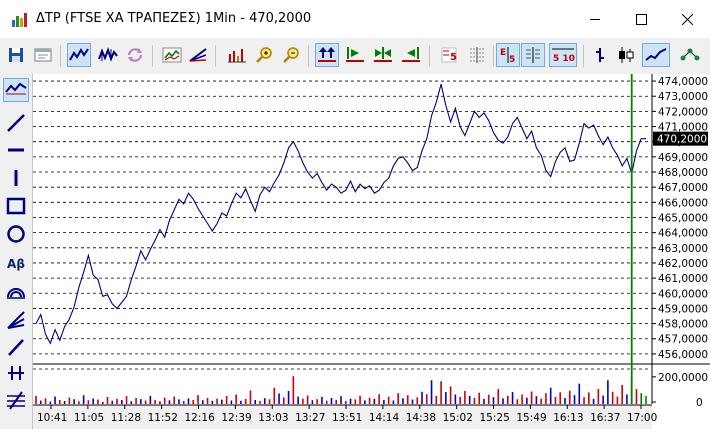 Image resolution: width=710 pixels, height=433 pixels. What do you see at coordinates (172, 55) in the screenshot?
I see `indicator-chart-button` at bounding box center [172, 55].